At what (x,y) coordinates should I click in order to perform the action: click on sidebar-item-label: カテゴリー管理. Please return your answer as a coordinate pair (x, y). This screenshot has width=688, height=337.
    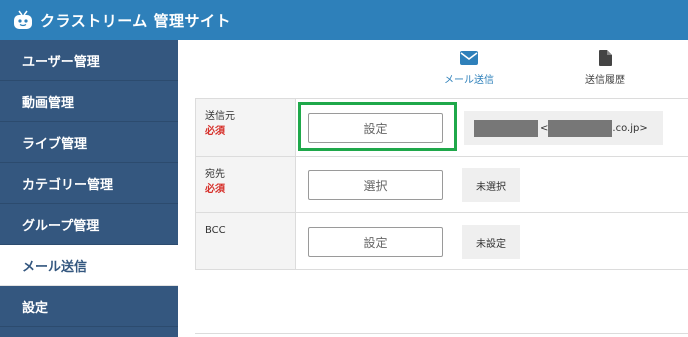
    Looking at the image, I should click on (68, 185).